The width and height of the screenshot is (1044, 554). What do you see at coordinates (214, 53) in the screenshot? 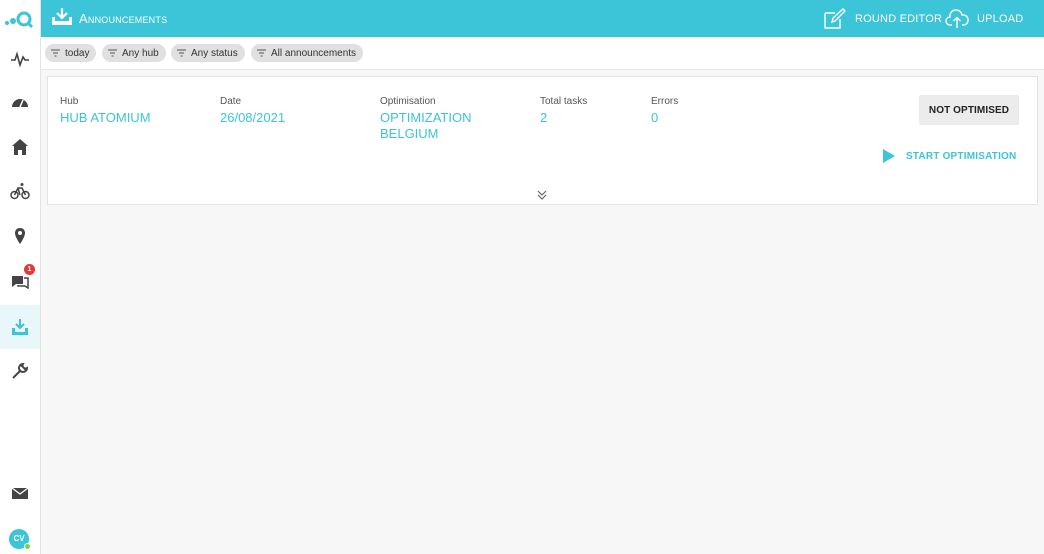
I see `filter-chip-label: Any status` at bounding box center [214, 53].